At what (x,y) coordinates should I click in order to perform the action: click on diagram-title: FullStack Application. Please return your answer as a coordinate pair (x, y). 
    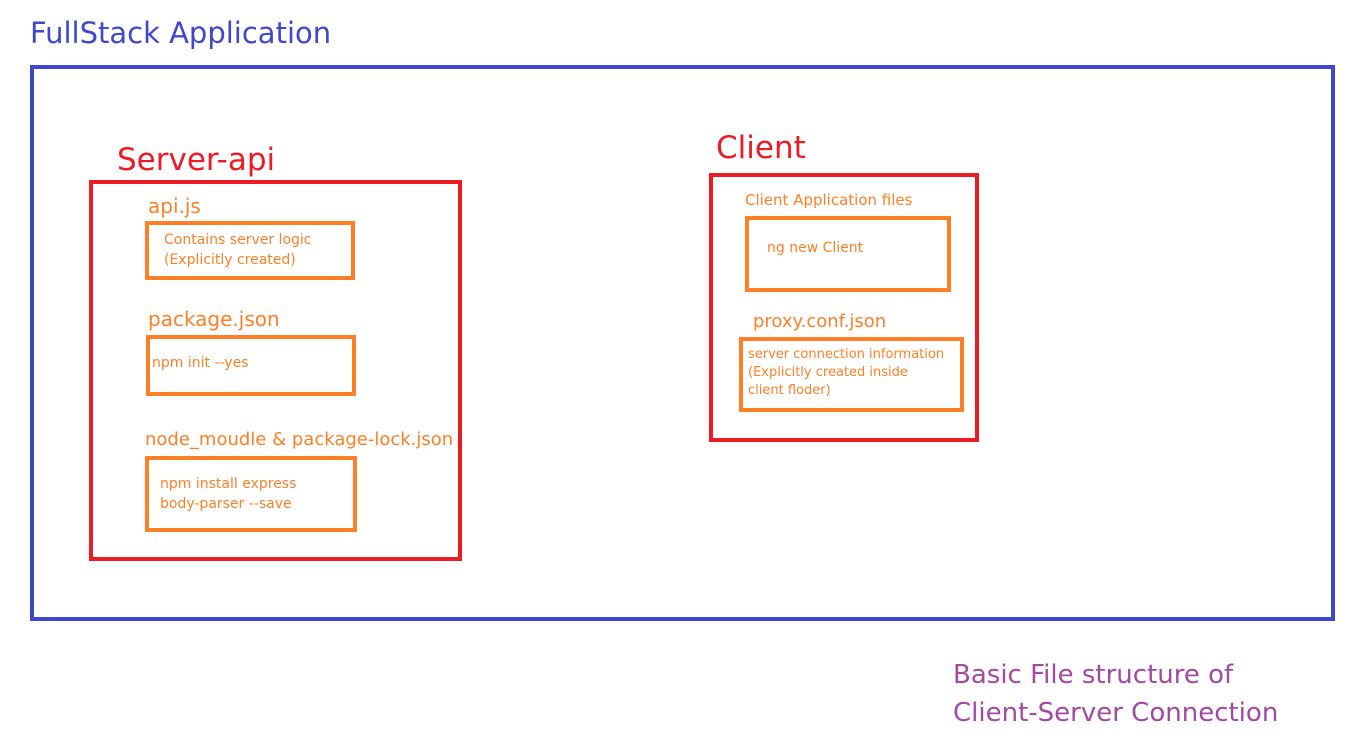
    Looking at the image, I should click on (181, 33).